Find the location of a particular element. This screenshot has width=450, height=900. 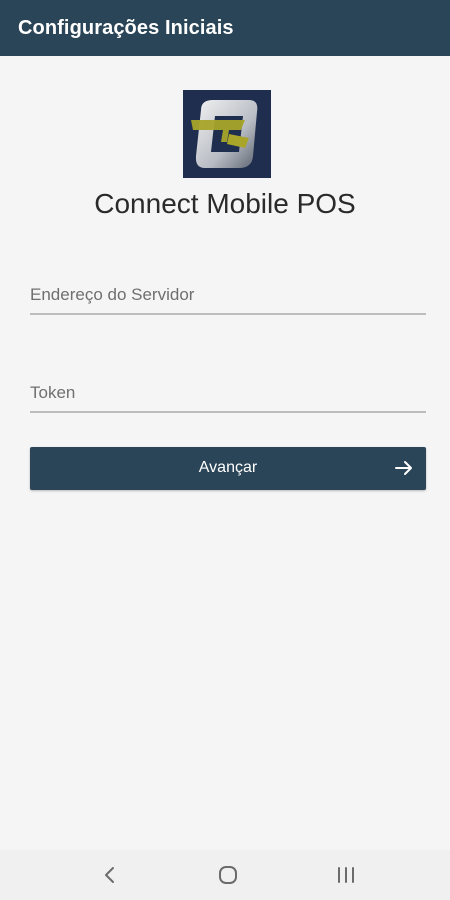

app-name: Connect Mobile POS is located at coordinates (225, 203).